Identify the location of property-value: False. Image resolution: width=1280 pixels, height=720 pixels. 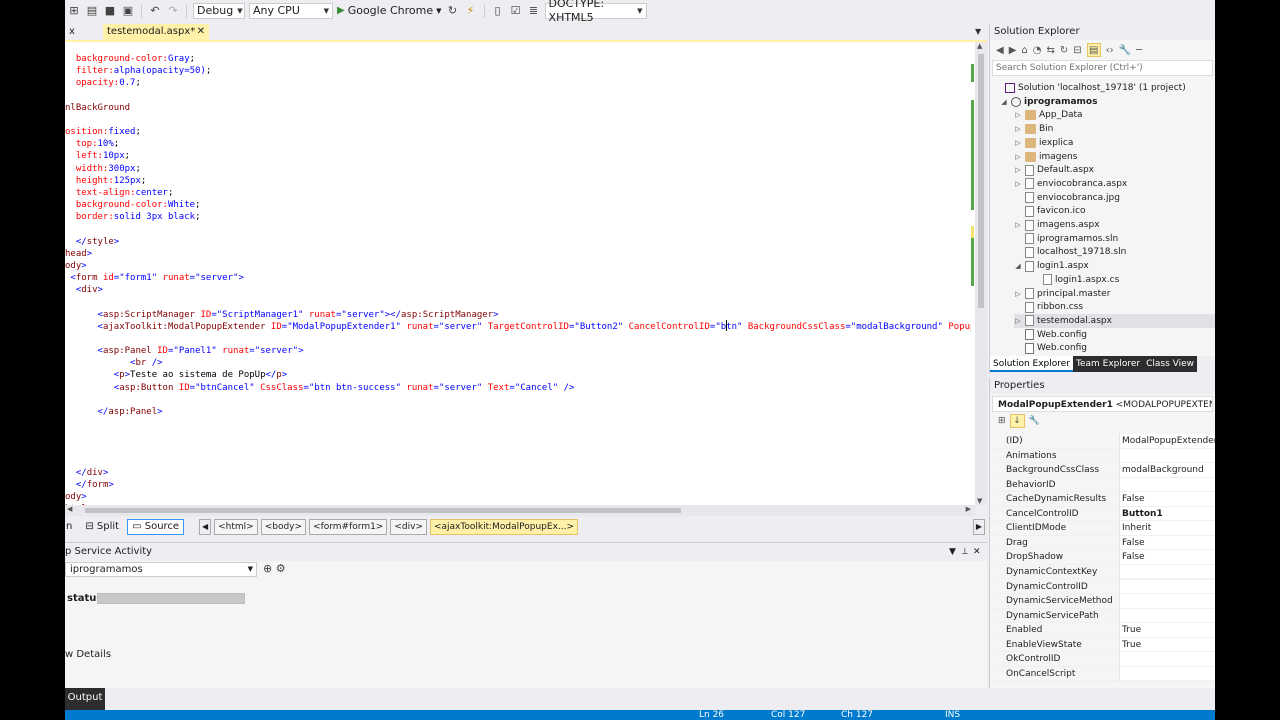
(1167, 499).